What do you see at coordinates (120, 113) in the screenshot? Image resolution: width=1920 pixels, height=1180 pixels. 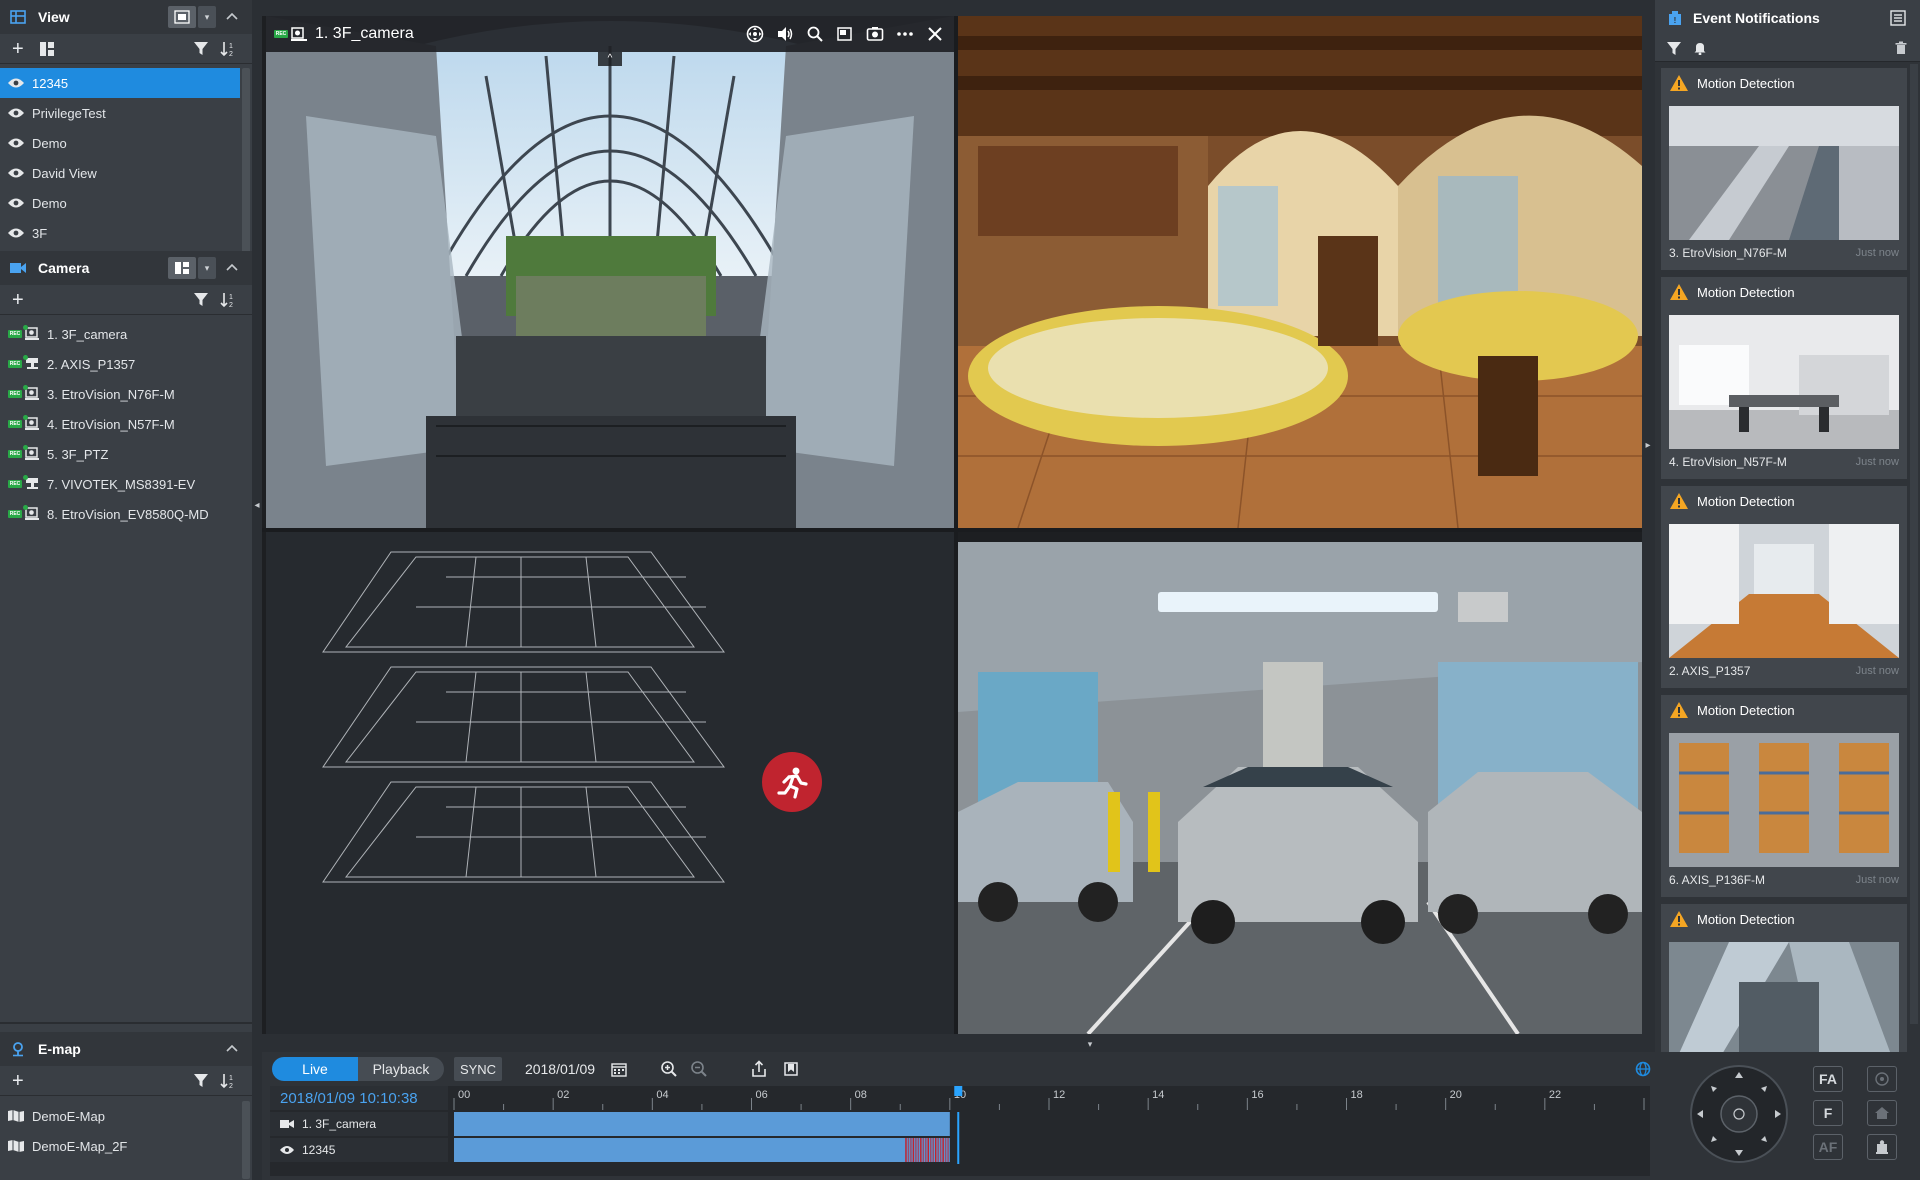 I see `view-list-item: PrivilegeTest` at bounding box center [120, 113].